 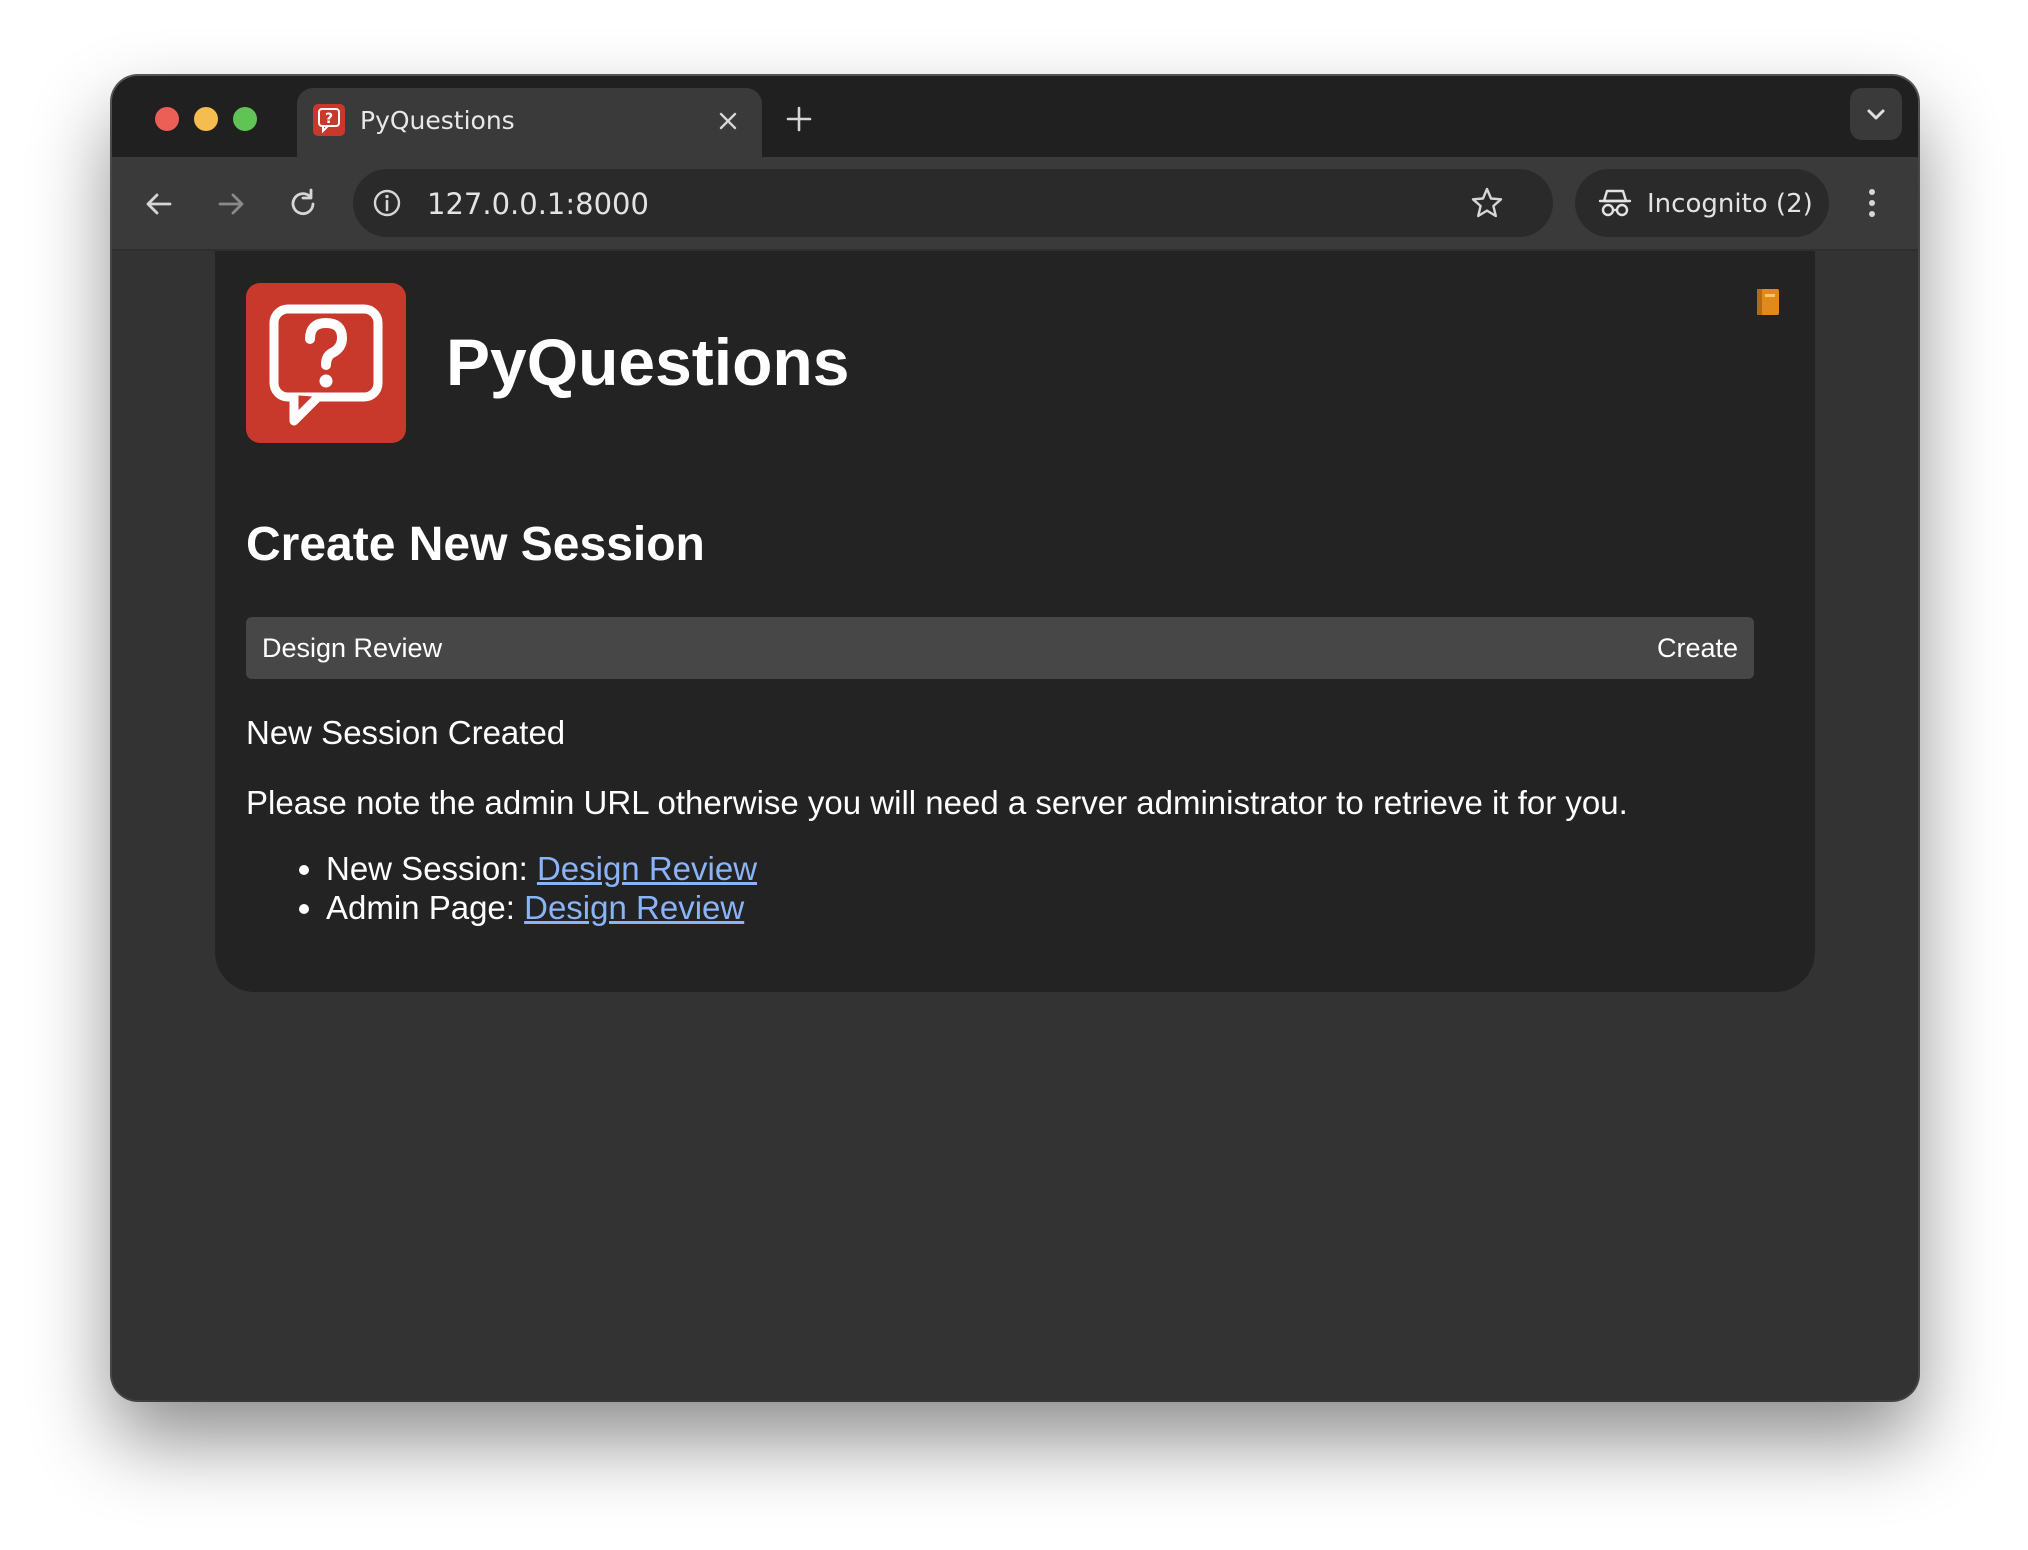 I want to click on list-item: Admin Page: Design Review, so click(x=541, y=907).